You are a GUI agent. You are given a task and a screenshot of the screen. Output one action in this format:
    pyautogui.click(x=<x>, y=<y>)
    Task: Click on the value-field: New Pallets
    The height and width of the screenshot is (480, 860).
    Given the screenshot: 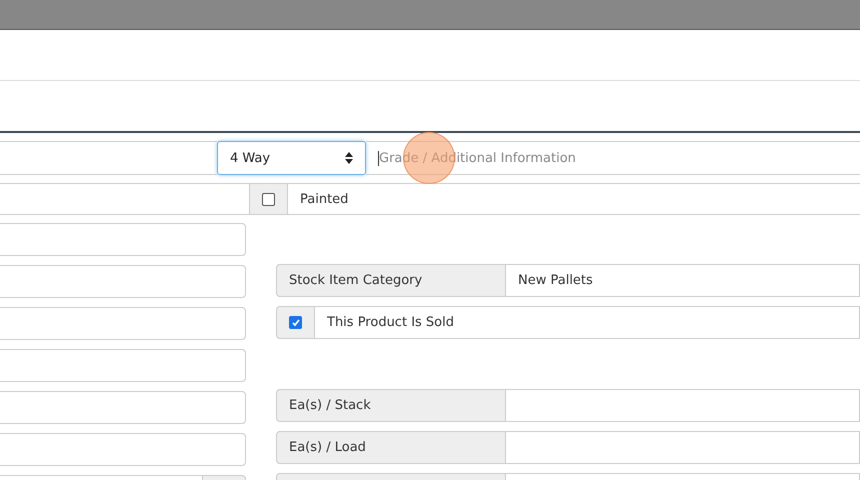 What is the action you would take?
    pyautogui.click(x=683, y=280)
    